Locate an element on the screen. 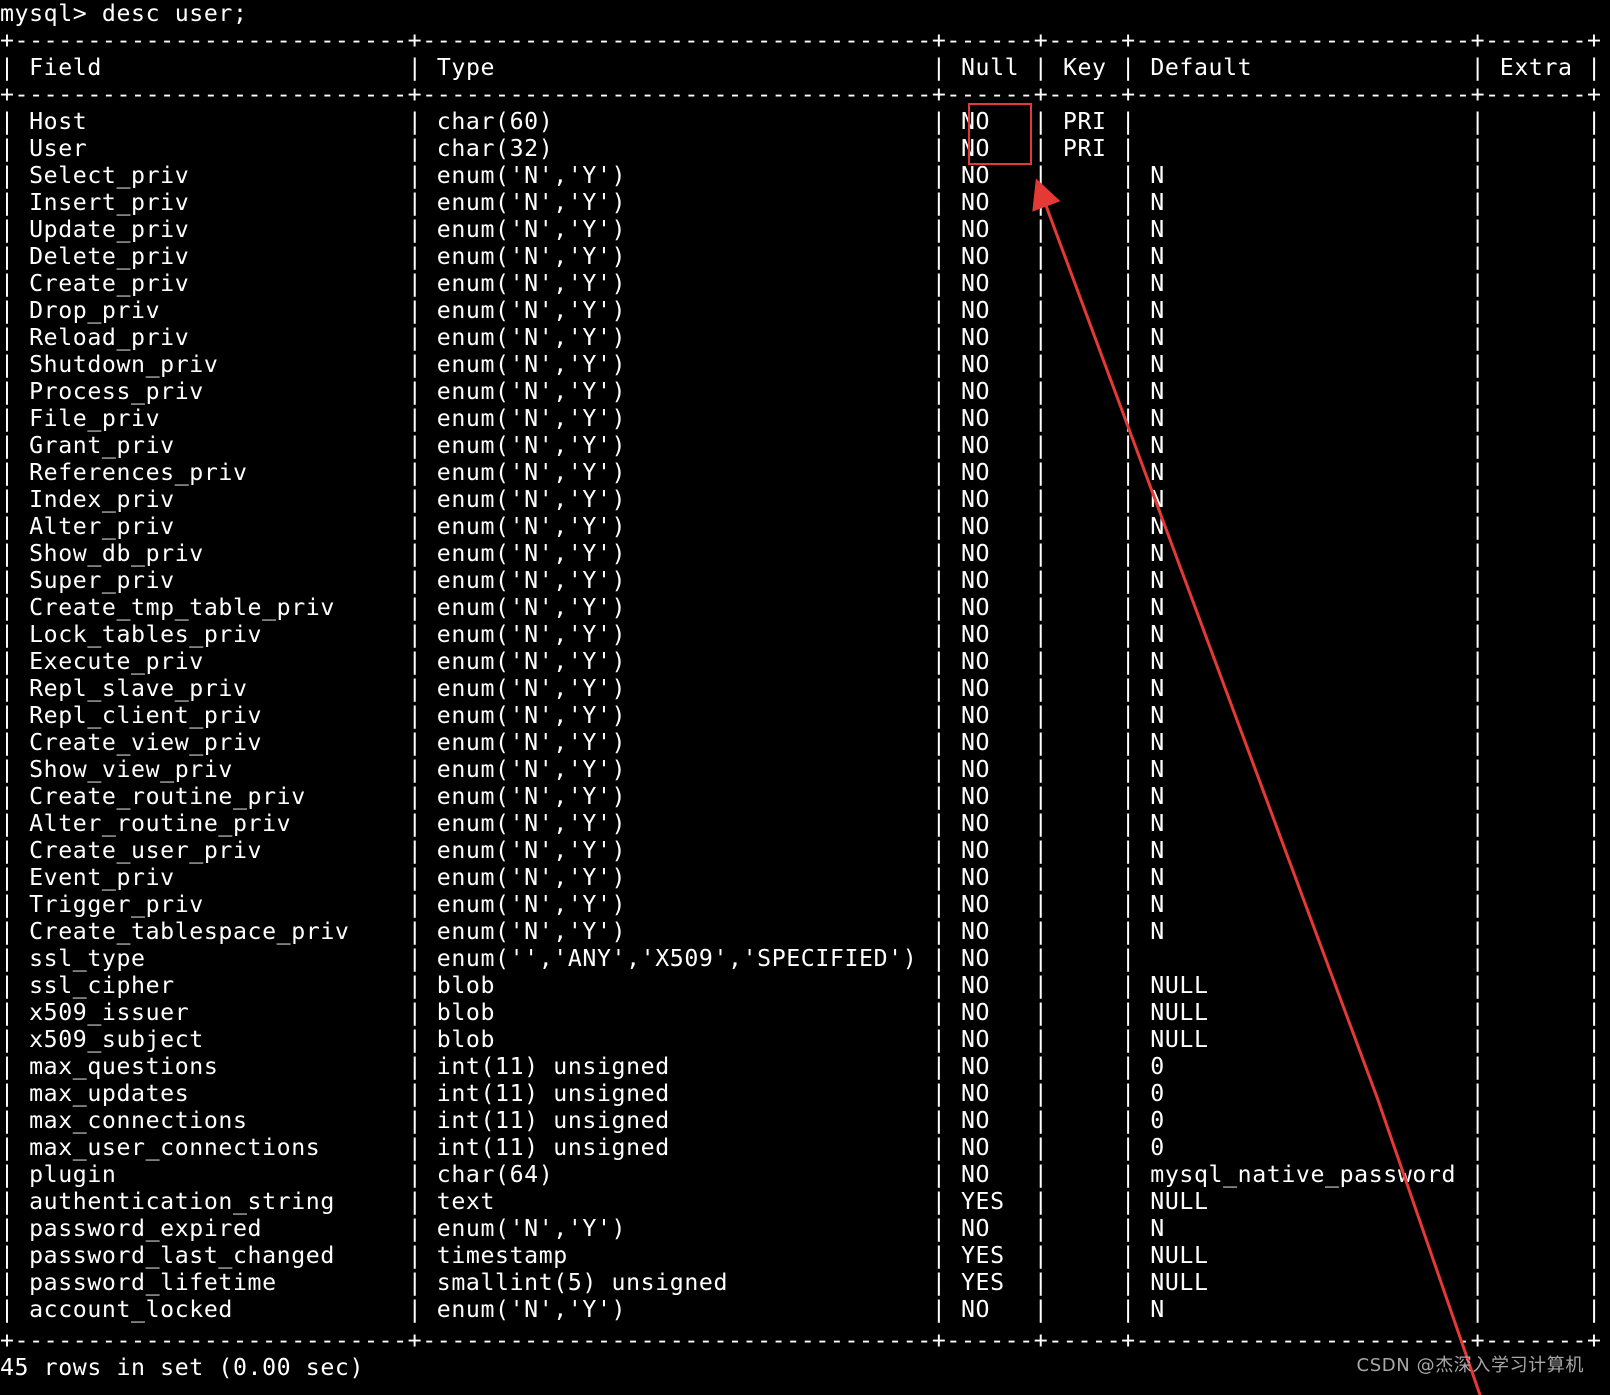  cell-field: Event_priv is located at coordinates (211, 877).